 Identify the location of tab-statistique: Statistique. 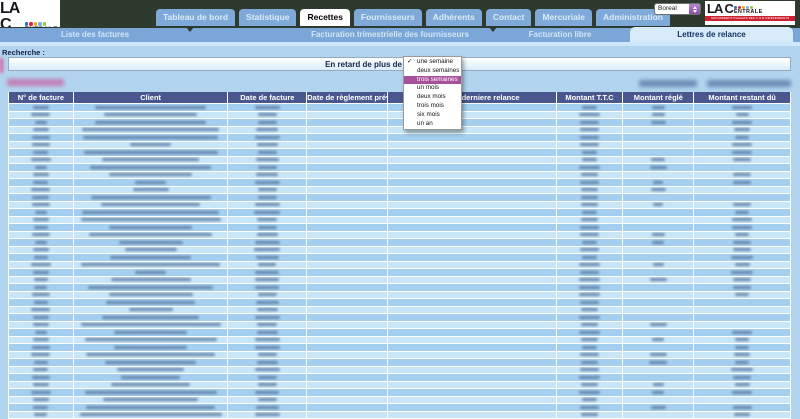
(268, 17).